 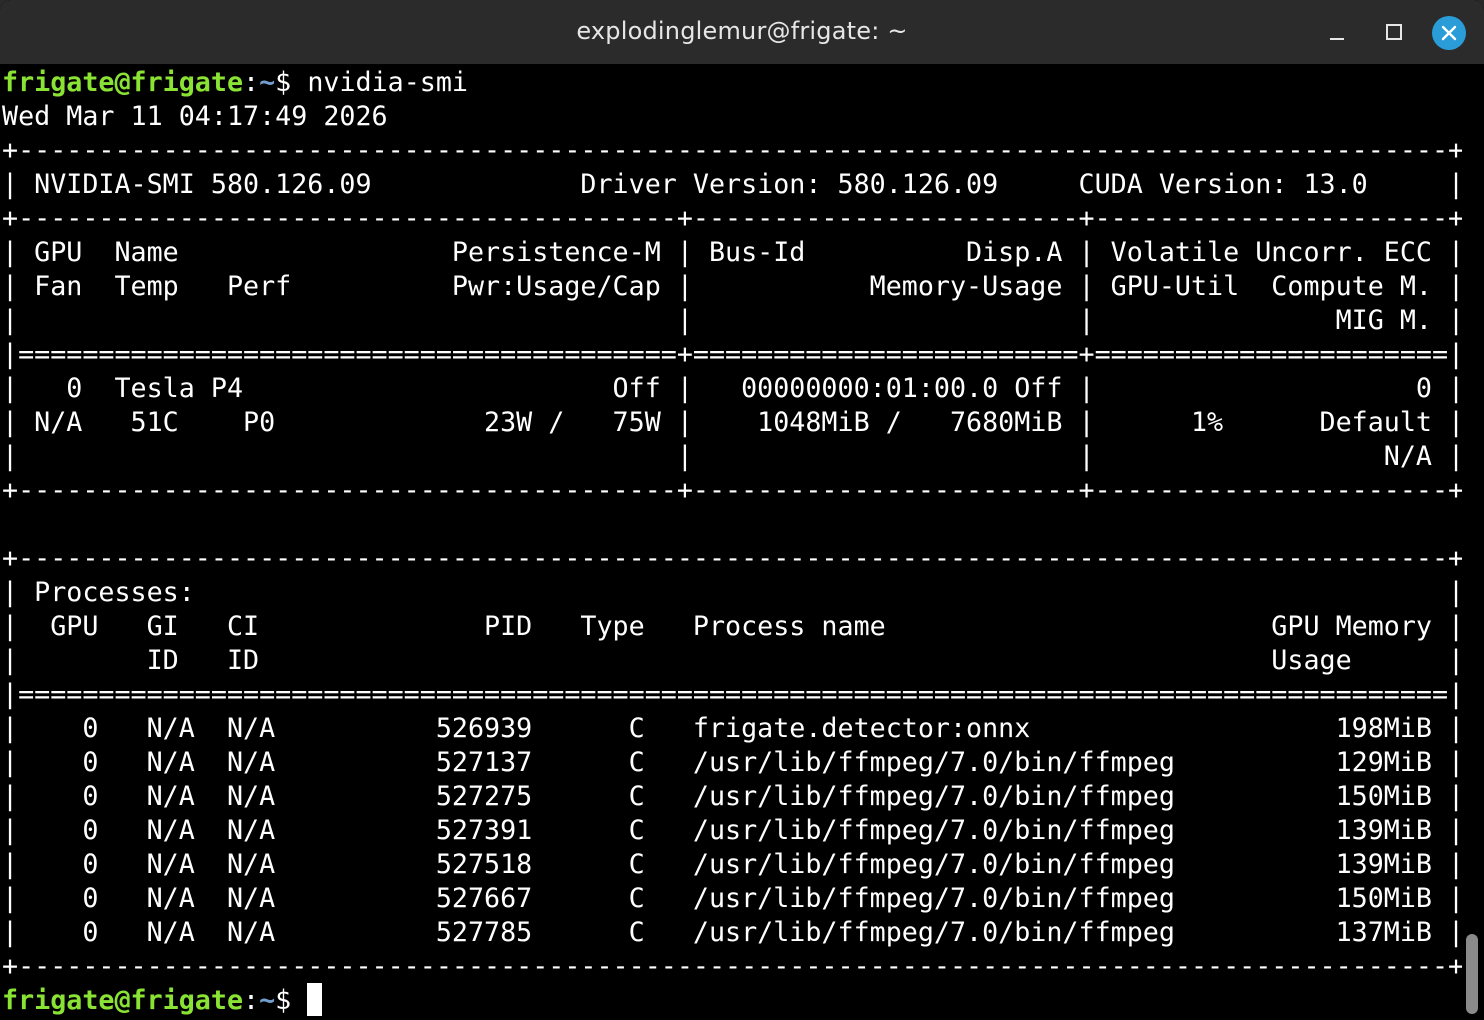 I want to click on close-icon, so click(x=1449, y=33).